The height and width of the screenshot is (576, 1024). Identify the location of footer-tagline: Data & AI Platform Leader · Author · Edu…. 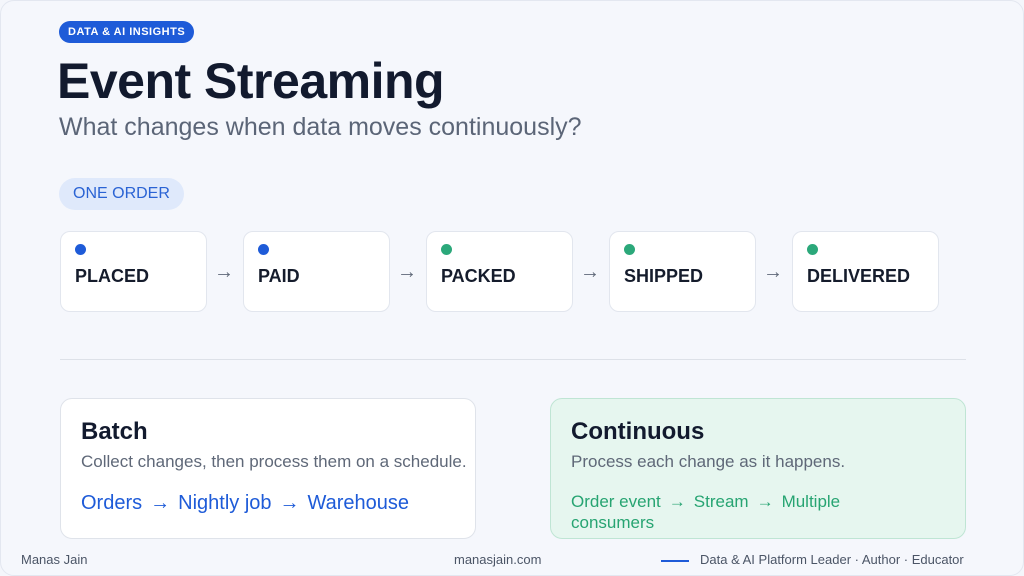
(832, 559).